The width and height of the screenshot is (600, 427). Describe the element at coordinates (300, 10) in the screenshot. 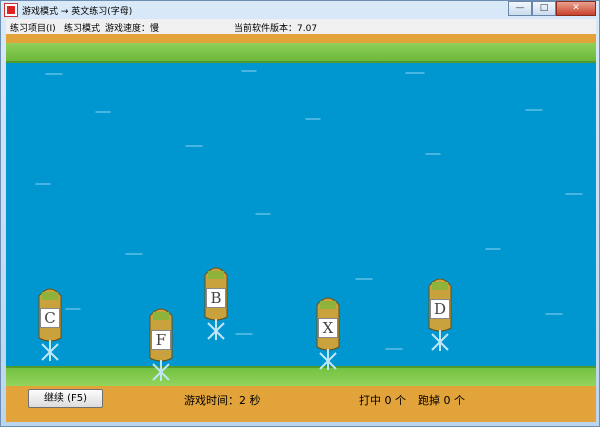

I see `title-bar: 游戏模式 → 英文练习(字母) — □ ✕` at that location.